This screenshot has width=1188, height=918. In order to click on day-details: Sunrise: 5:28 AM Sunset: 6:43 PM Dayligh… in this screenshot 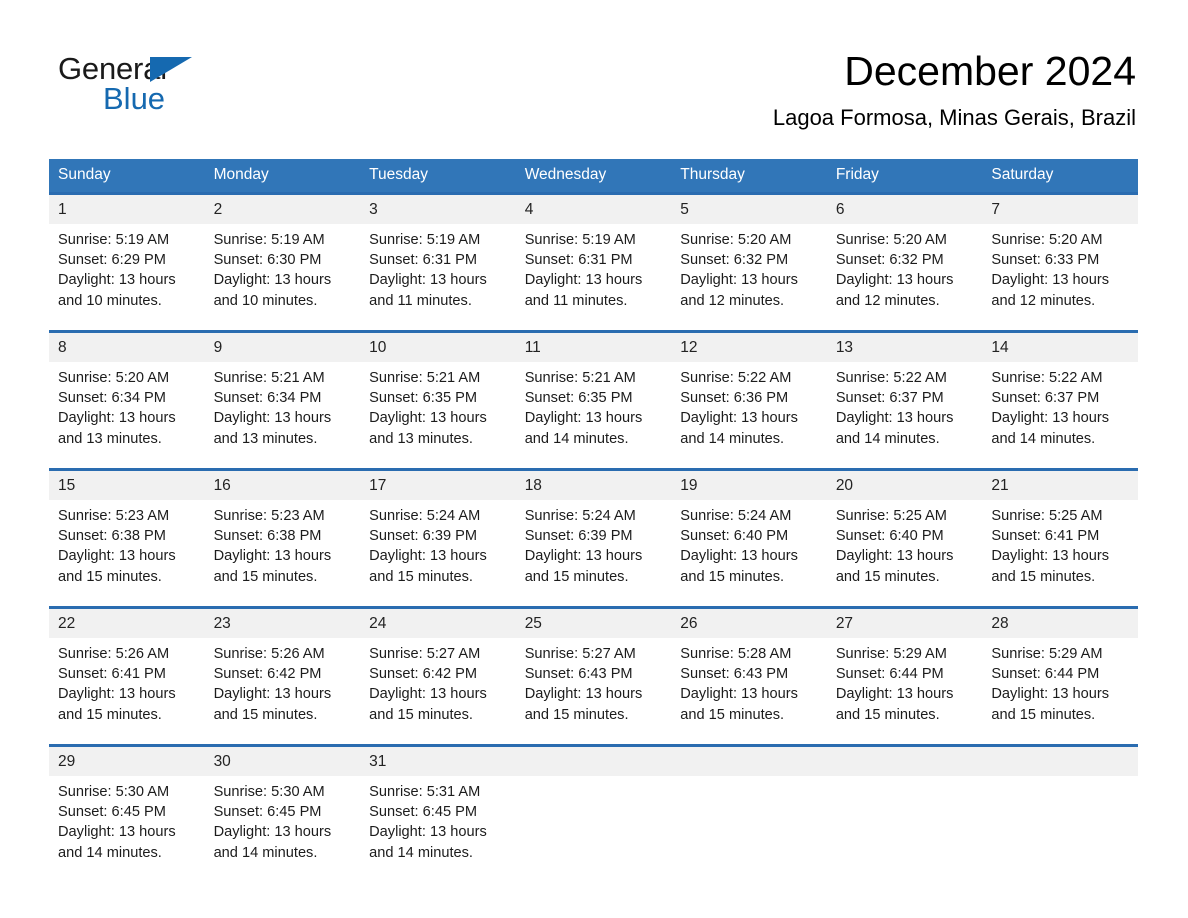, I will do `click(749, 681)`.